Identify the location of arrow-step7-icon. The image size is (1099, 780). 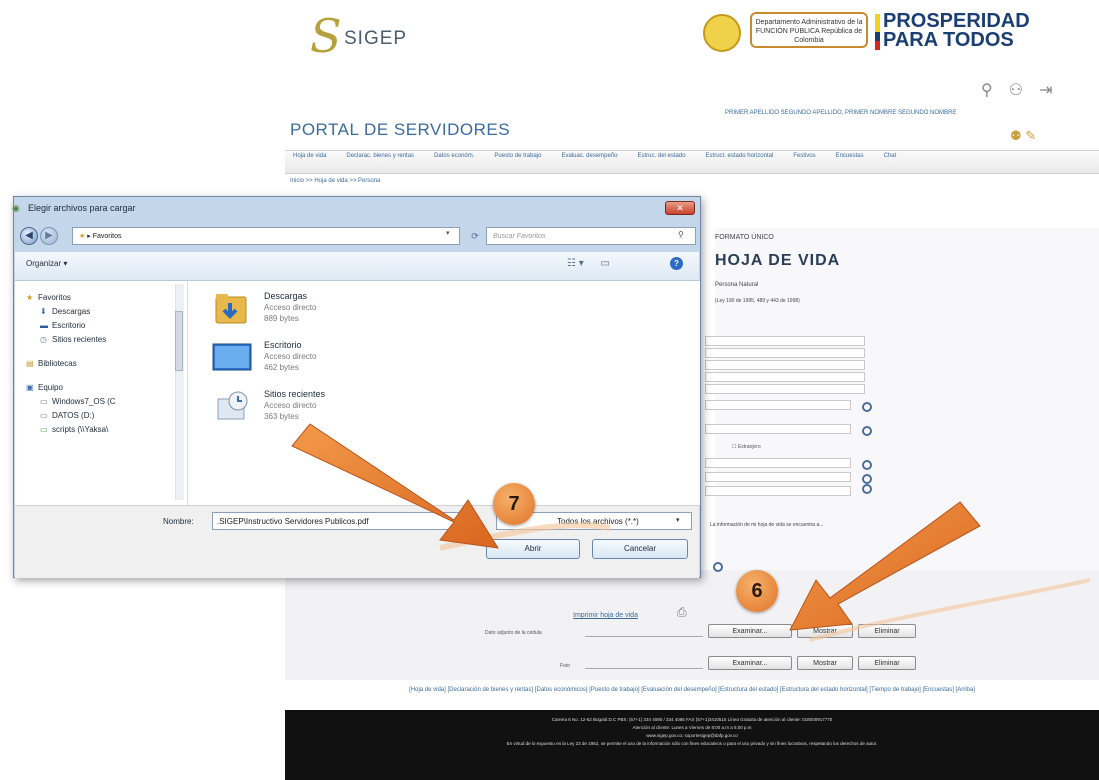
(395, 486).